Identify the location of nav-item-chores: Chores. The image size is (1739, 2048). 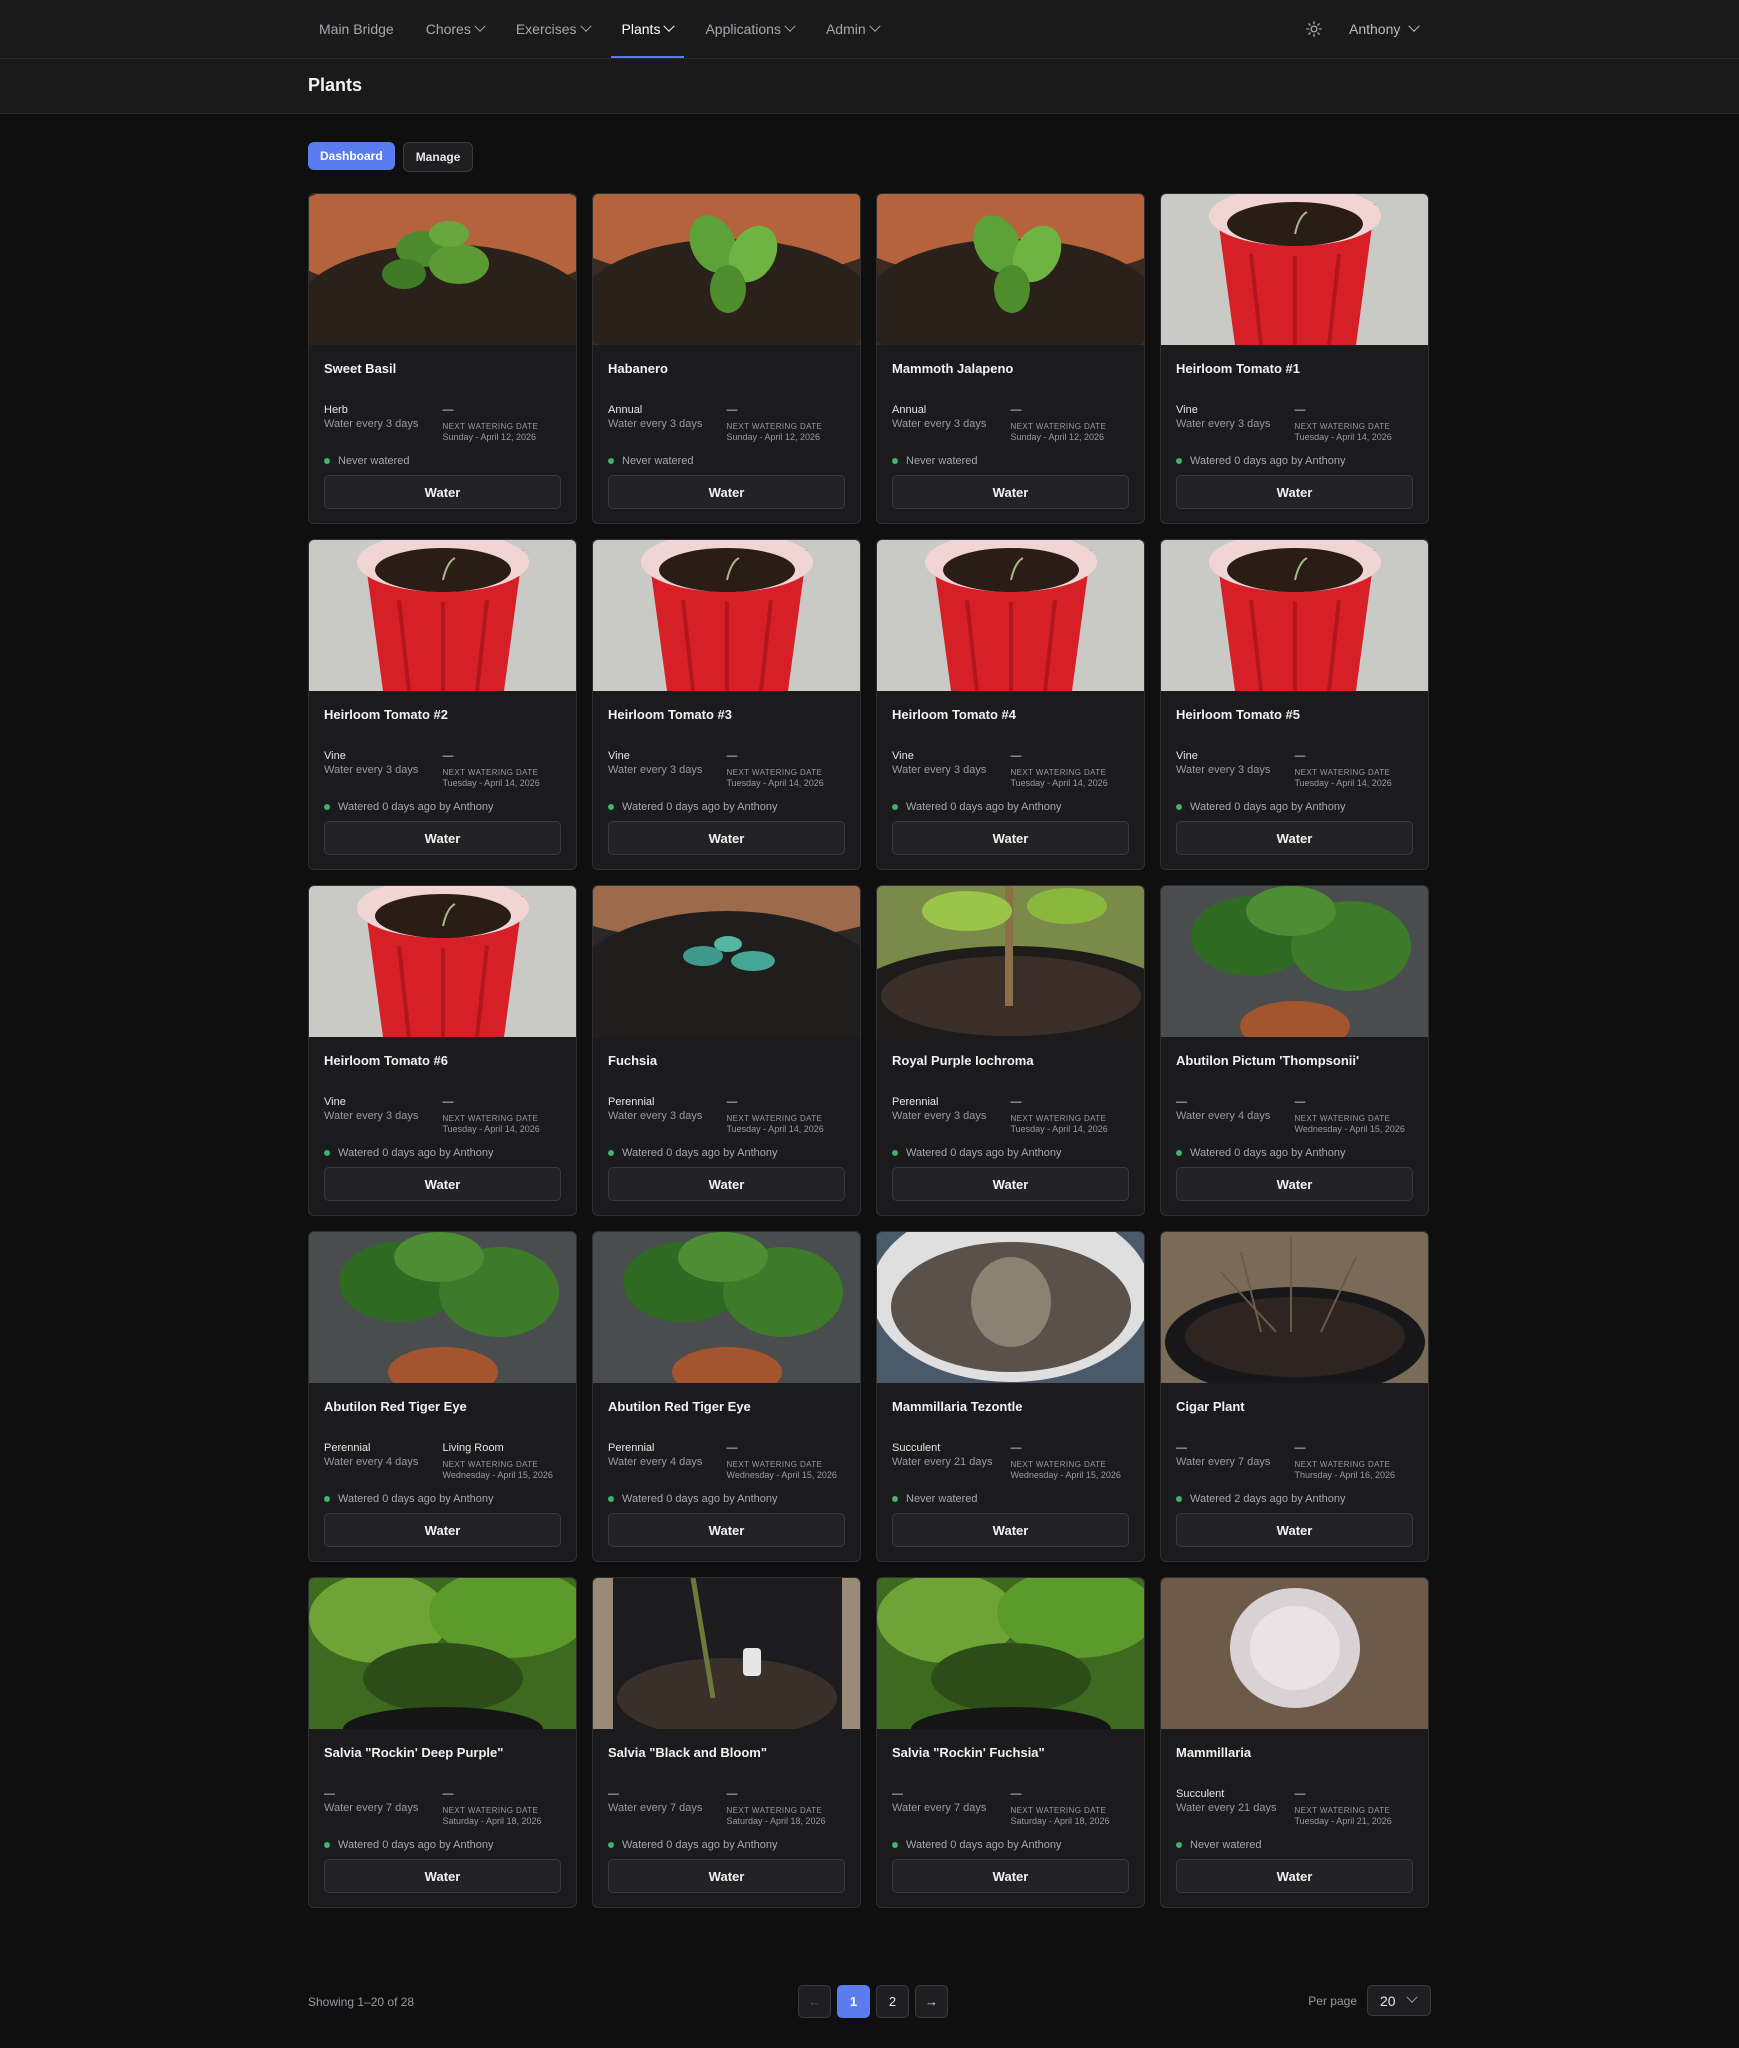
(455, 29).